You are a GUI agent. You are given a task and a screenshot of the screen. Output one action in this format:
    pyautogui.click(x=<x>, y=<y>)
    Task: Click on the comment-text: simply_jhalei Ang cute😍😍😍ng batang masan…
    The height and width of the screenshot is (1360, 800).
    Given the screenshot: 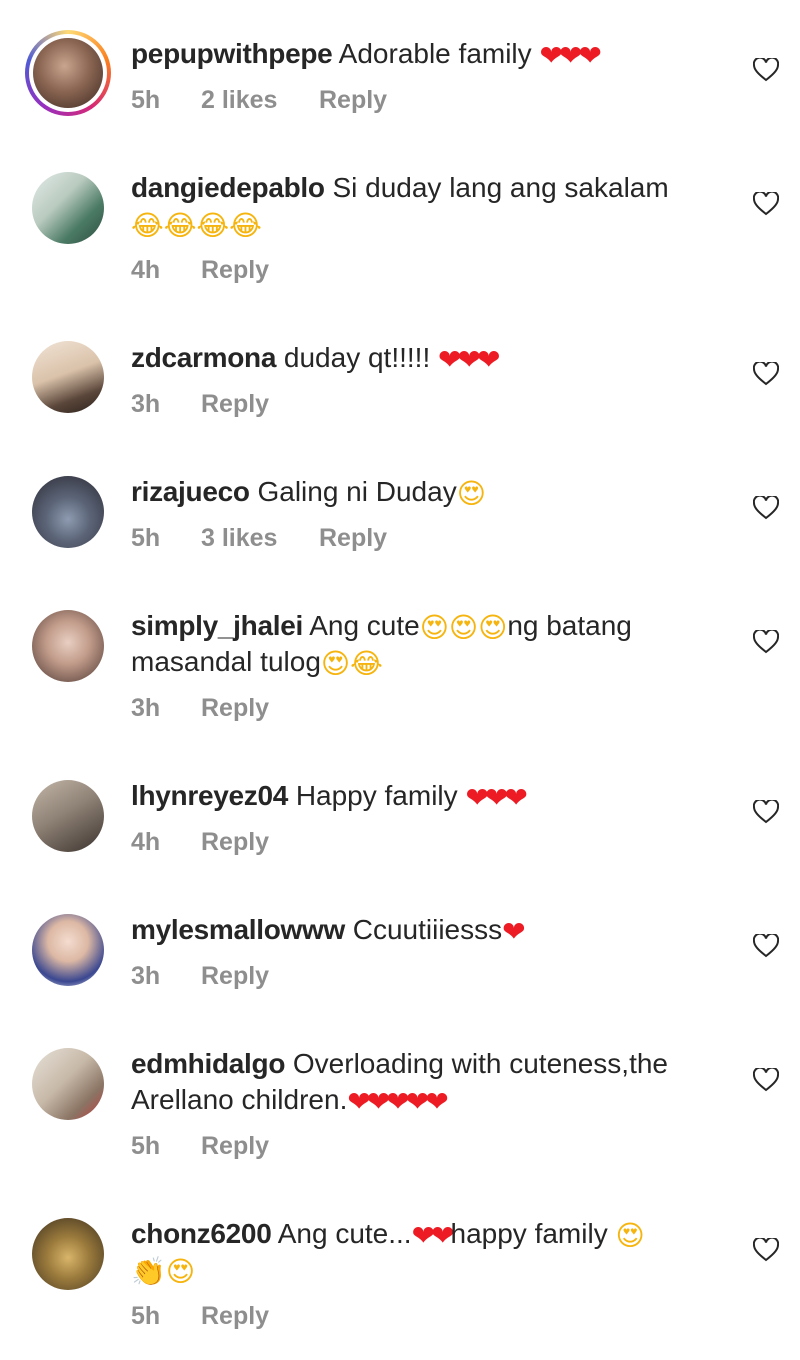 What is the action you would take?
    pyautogui.click(x=431, y=644)
    